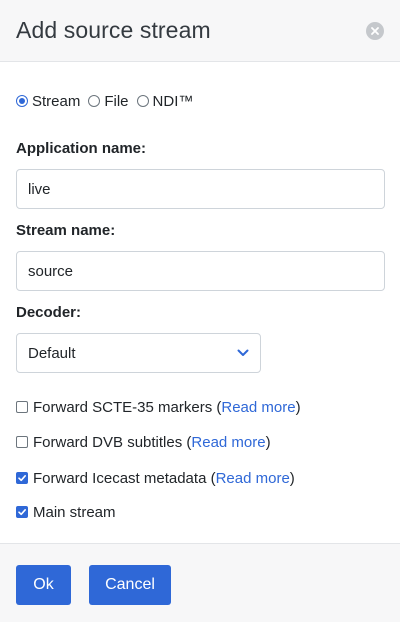 This screenshot has width=400, height=622. I want to click on dialog-header: Add source stream, so click(200, 31).